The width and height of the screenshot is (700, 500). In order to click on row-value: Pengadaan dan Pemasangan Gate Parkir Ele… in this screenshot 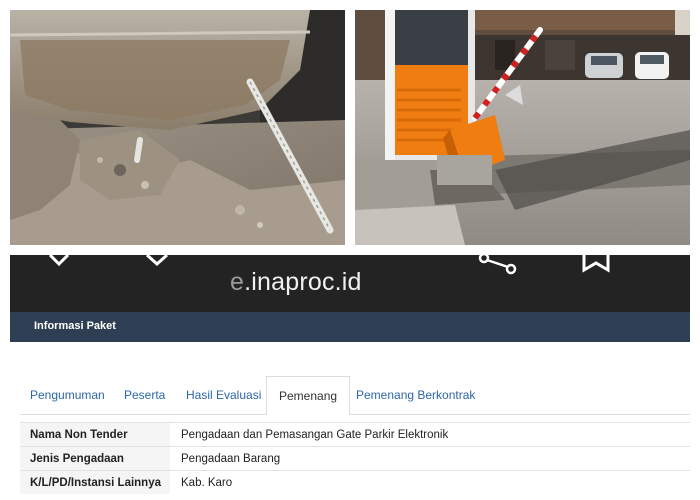, I will do `click(430, 434)`.